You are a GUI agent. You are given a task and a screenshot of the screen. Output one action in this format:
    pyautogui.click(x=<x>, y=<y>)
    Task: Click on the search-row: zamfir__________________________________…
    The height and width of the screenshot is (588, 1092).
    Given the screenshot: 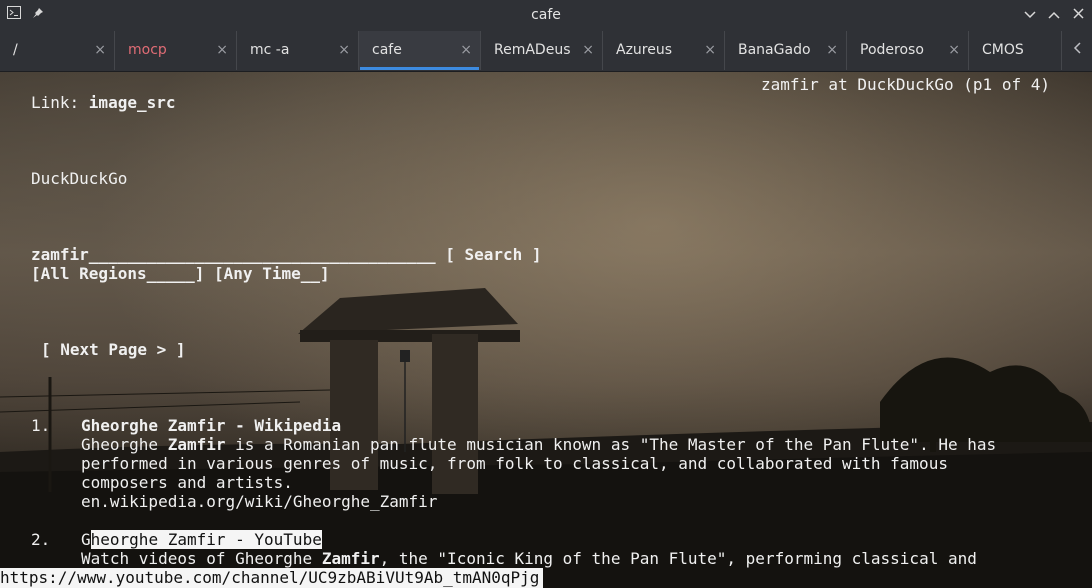 What is the action you would take?
    pyautogui.click(x=286, y=254)
    